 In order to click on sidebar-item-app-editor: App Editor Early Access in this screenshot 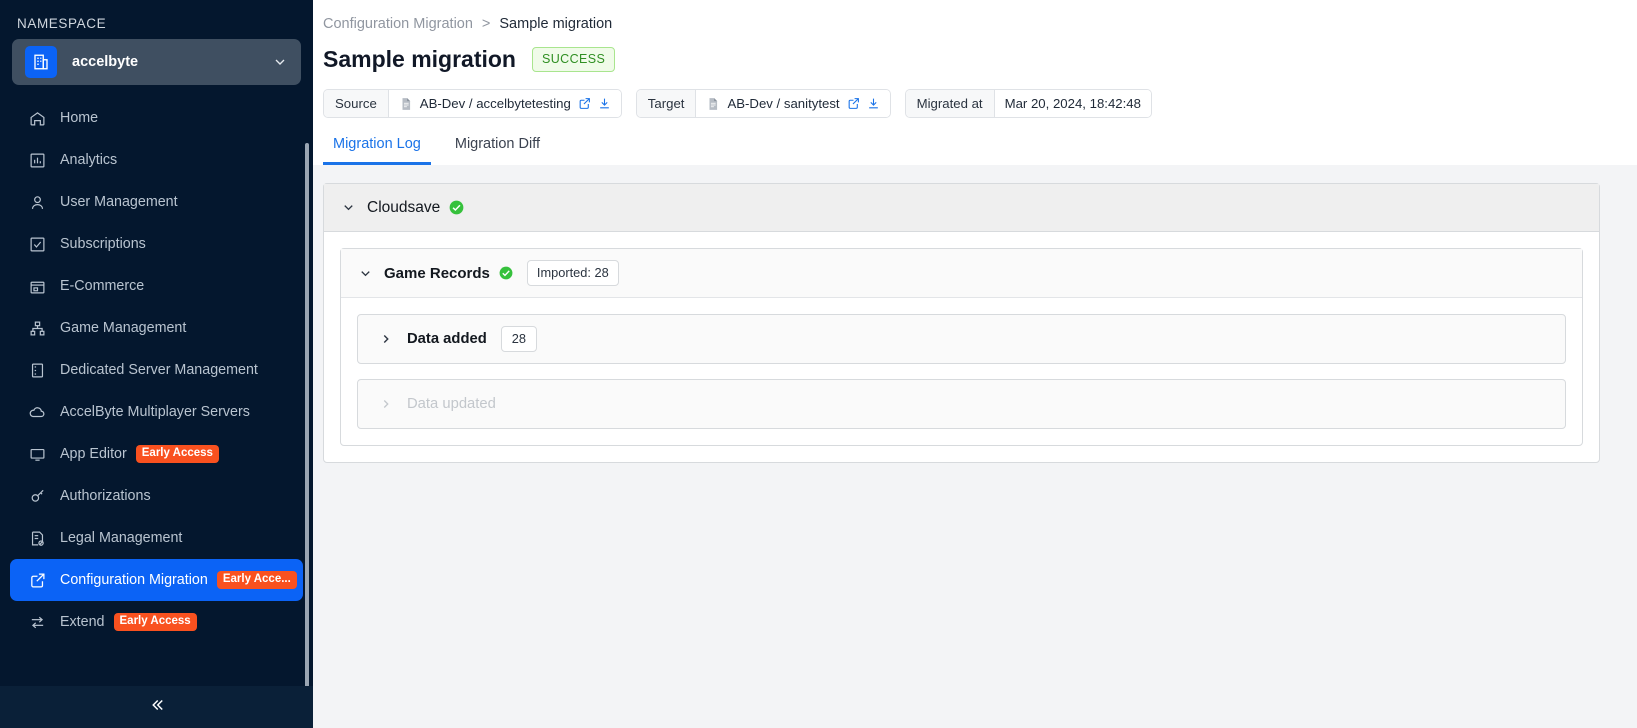, I will do `click(156, 454)`.